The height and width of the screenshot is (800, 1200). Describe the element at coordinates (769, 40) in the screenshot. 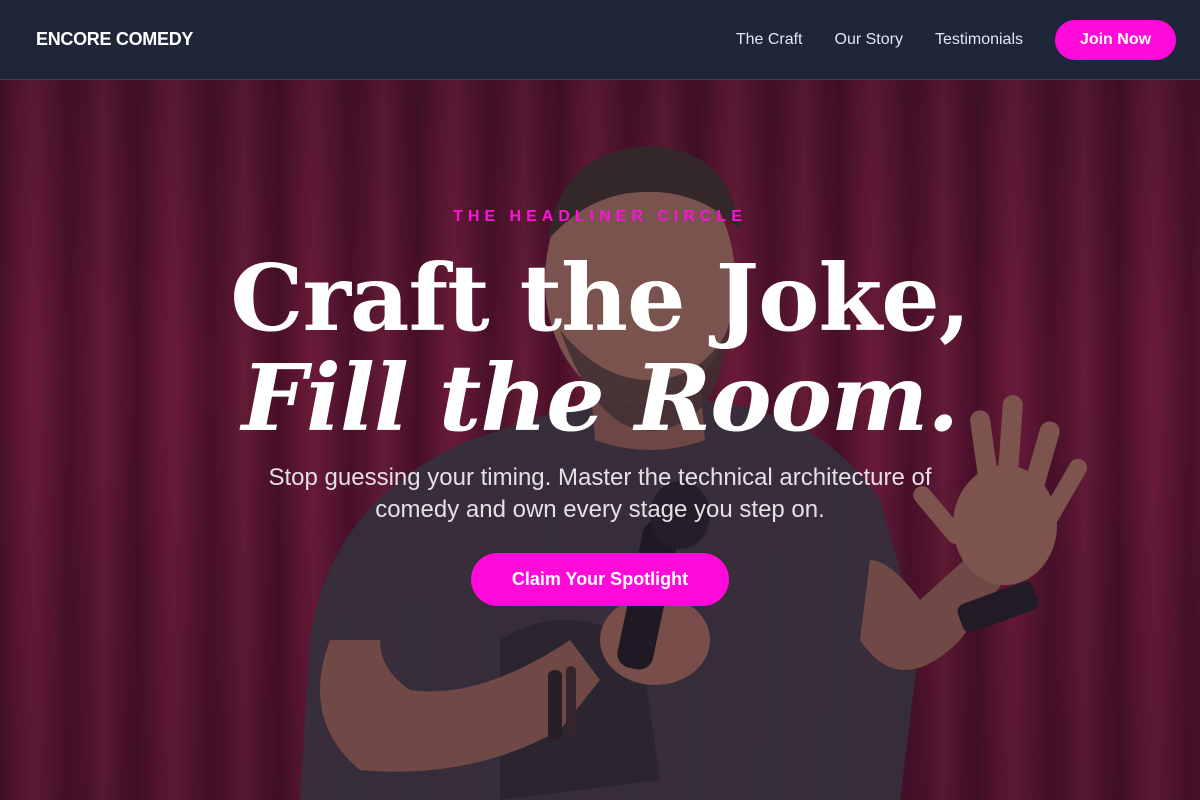

I see `nav-link-the-craft: The Craft` at that location.